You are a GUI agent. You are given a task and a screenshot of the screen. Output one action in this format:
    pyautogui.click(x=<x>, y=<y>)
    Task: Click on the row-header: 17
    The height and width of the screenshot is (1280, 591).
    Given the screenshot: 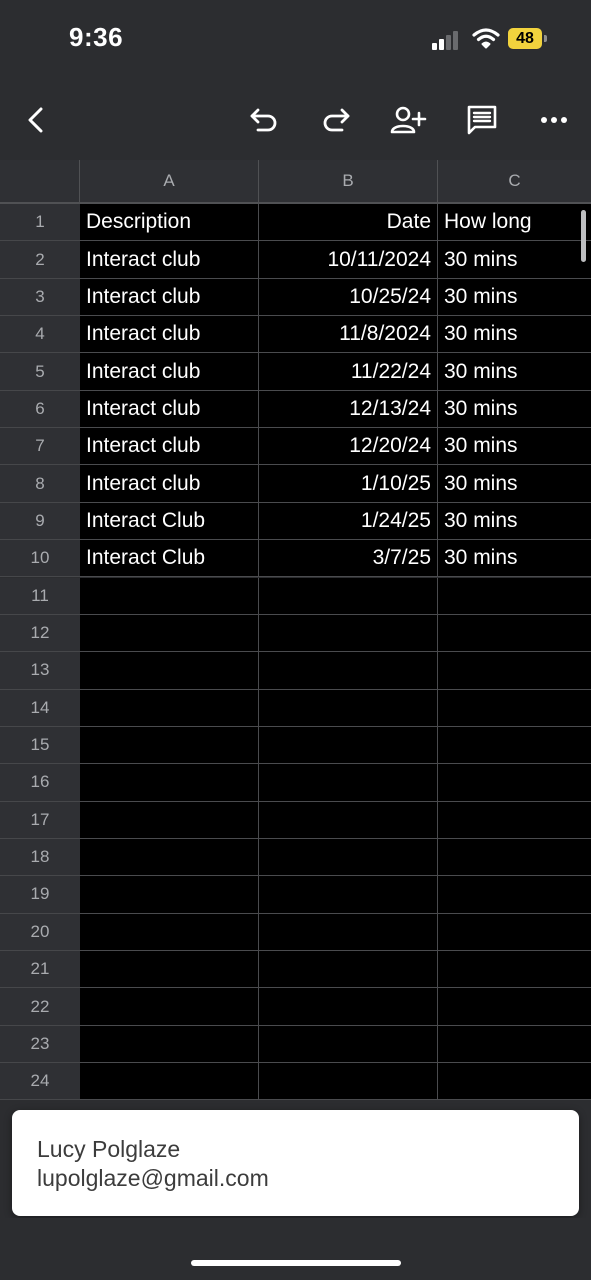 What is the action you would take?
    pyautogui.click(x=40, y=820)
    